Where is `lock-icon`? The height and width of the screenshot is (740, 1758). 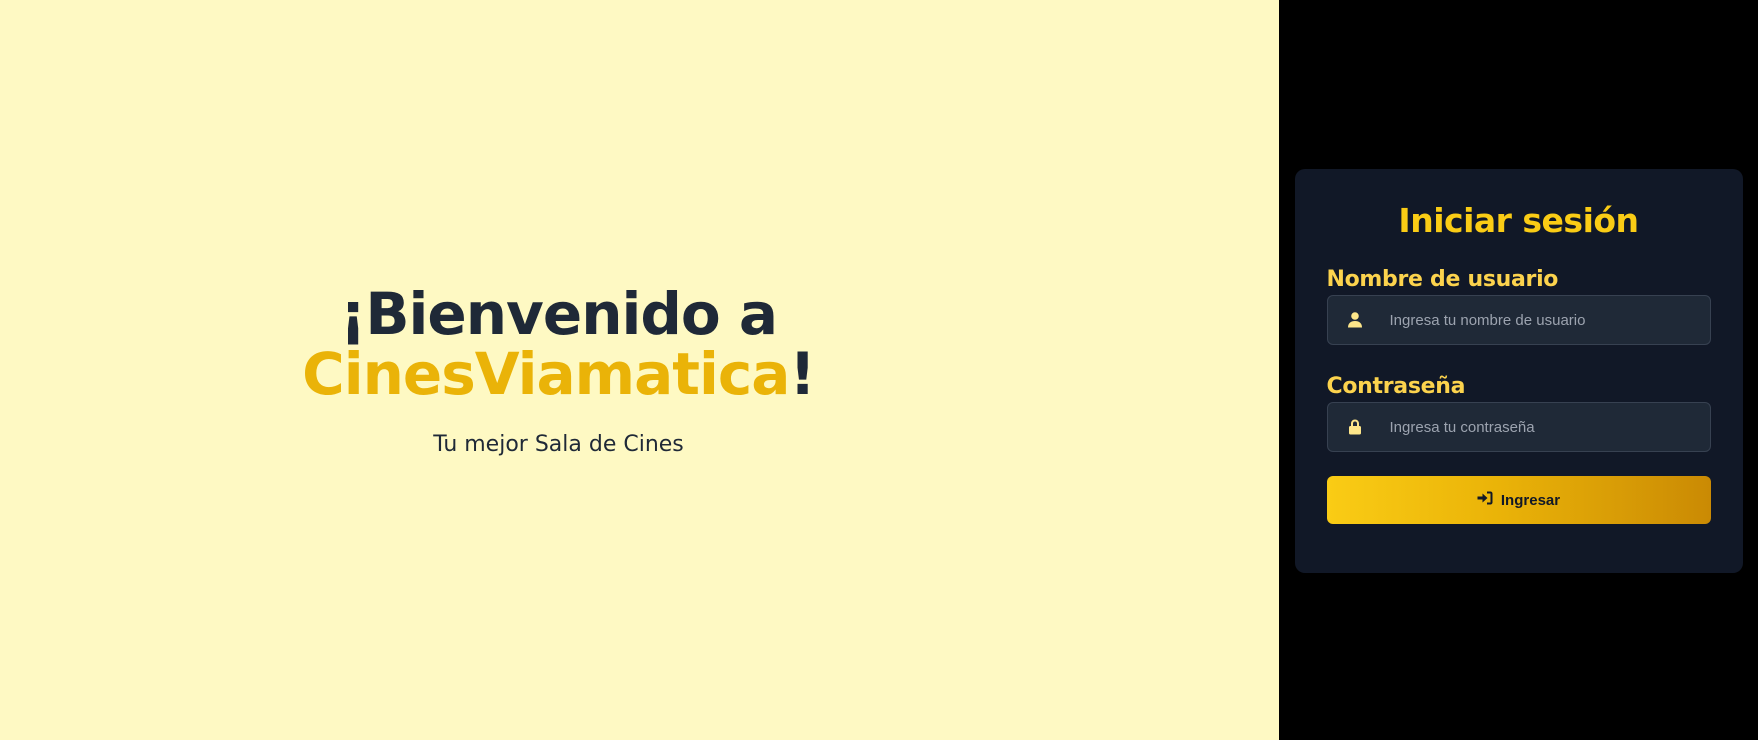
lock-icon is located at coordinates (1351, 427).